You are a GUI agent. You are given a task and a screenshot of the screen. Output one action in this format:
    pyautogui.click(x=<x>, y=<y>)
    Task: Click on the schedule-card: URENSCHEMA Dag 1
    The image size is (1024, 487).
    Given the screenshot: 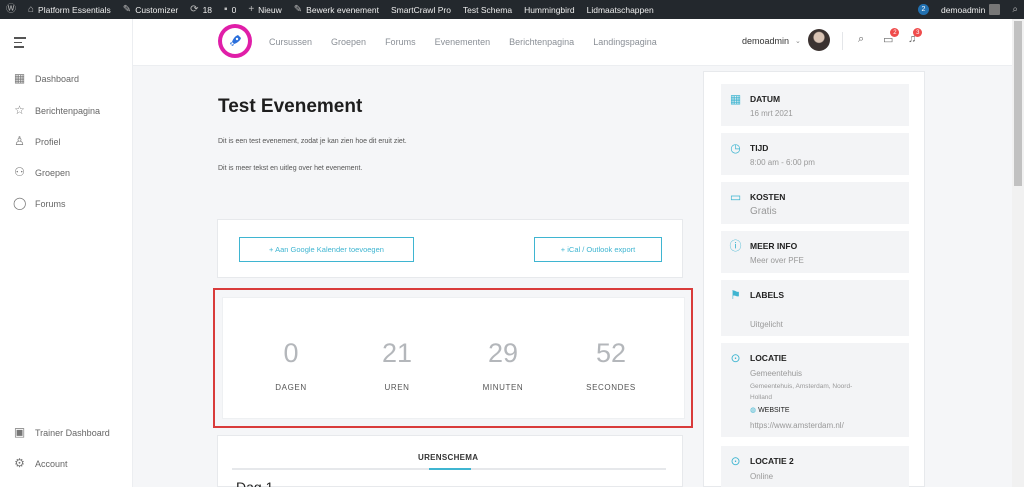 What is the action you would take?
    pyautogui.click(x=450, y=461)
    